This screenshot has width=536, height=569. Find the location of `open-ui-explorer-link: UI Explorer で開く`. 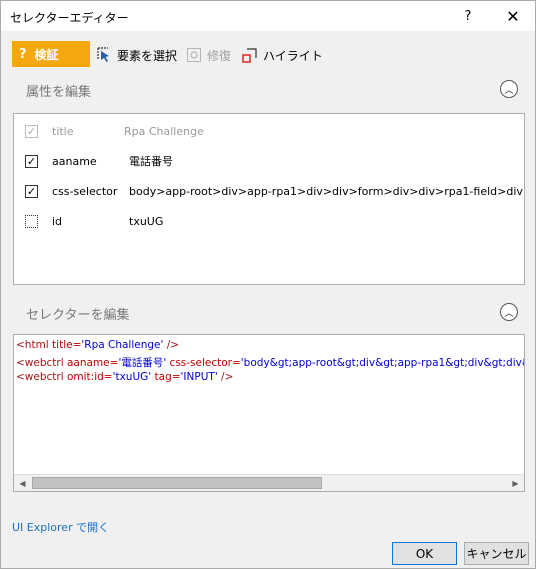

open-ui-explorer-link: UI Explorer で開く is located at coordinates (60, 527).